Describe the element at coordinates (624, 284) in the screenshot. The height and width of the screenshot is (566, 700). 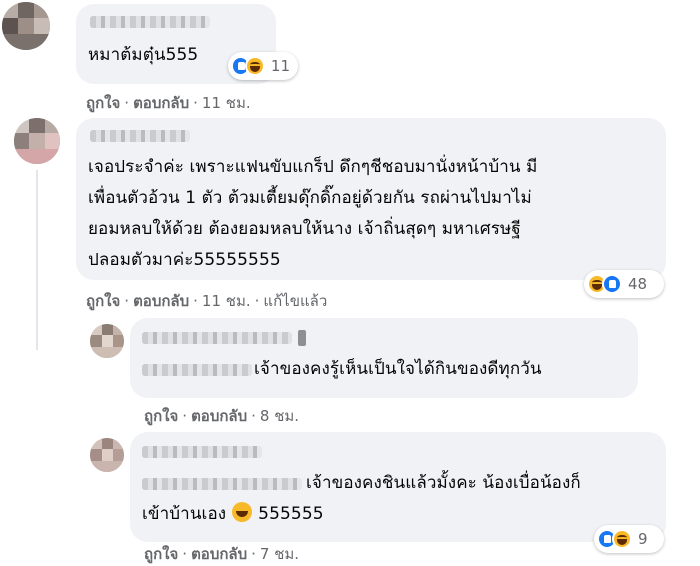
I see `reaction-summary: 48` at that location.